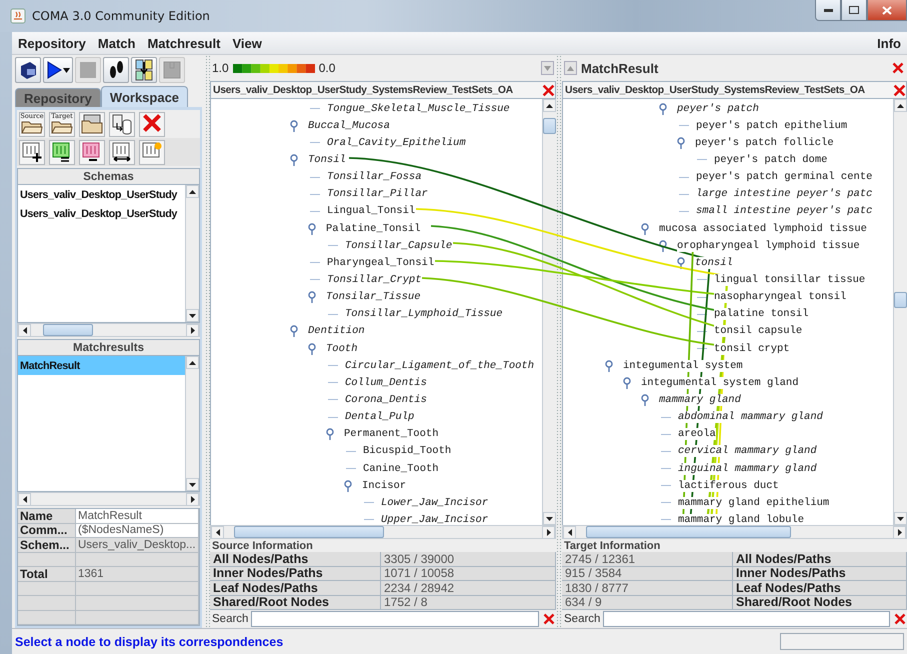 The image size is (907, 654). What do you see at coordinates (373, 228) in the screenshot?
I see `tree-node: Palatine_Tonsil` at bounding box center [373, 228].